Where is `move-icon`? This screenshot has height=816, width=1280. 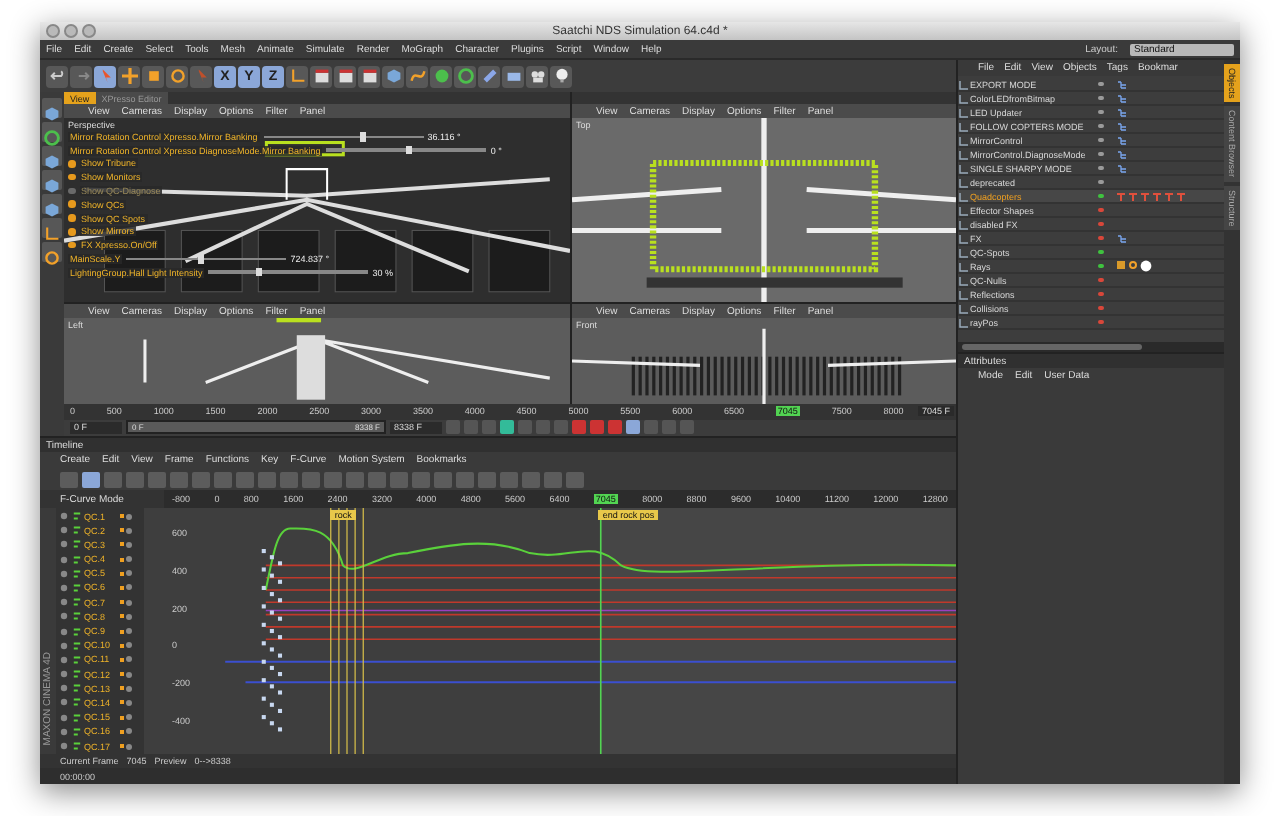 move-icon is located at coordinates (129, 76).